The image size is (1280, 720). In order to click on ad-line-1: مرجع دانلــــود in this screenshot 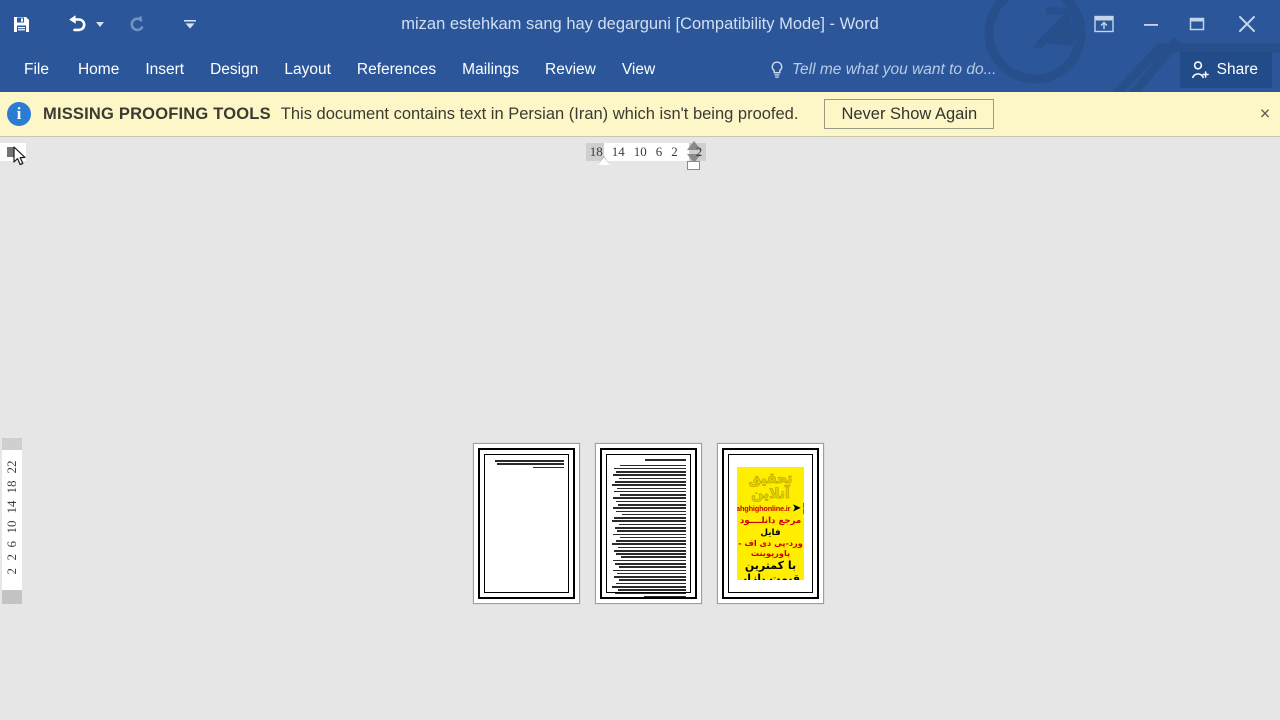, I will do `click(770, 521)`.